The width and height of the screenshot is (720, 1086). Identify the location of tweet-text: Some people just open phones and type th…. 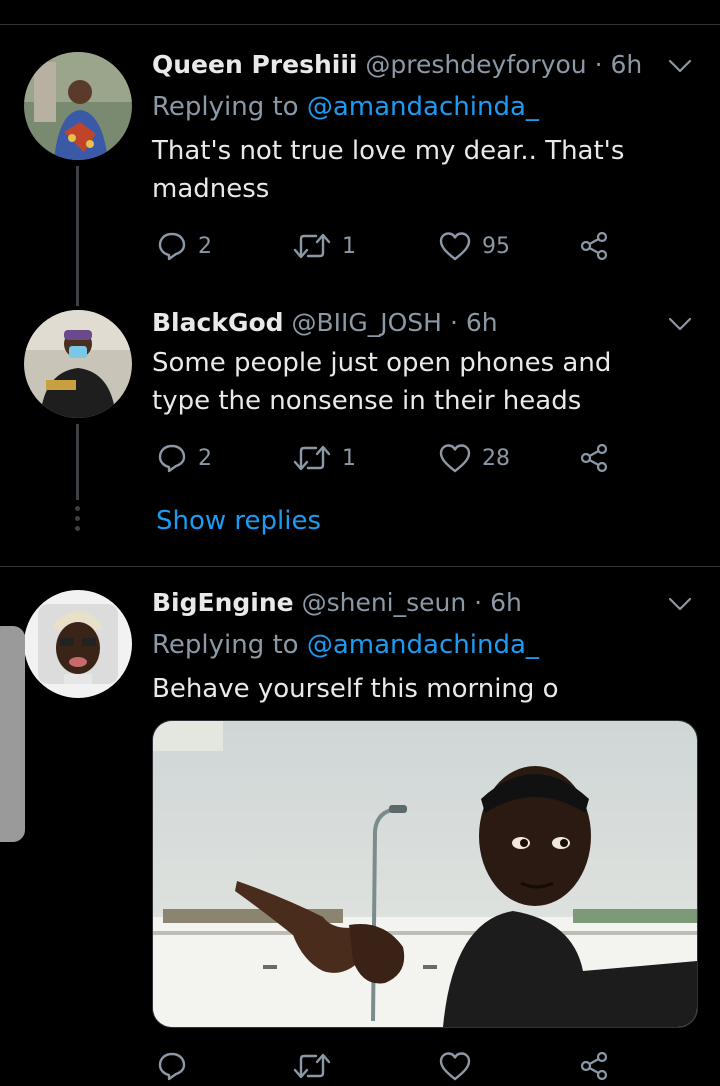
(382, 382).